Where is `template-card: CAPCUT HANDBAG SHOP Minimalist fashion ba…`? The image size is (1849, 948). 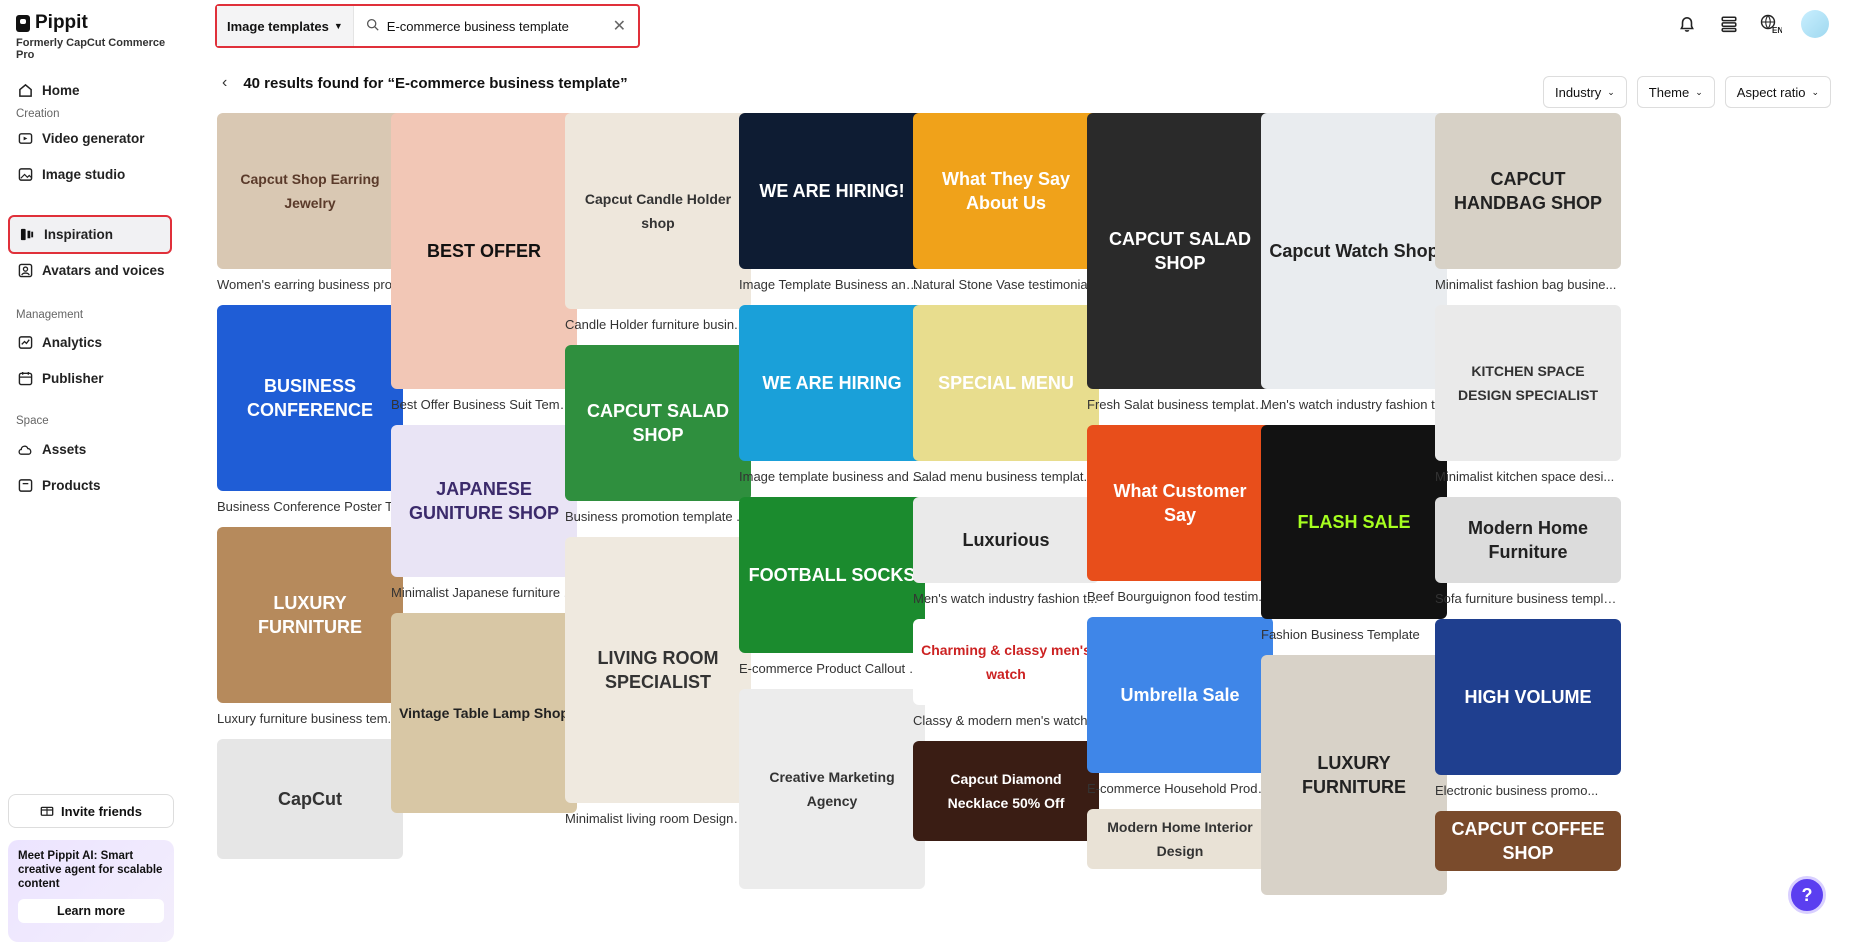 template-card: CAPCUT HANDBAG SHOP Minimalist fashion ba… is located at coordinates (1528, 203).